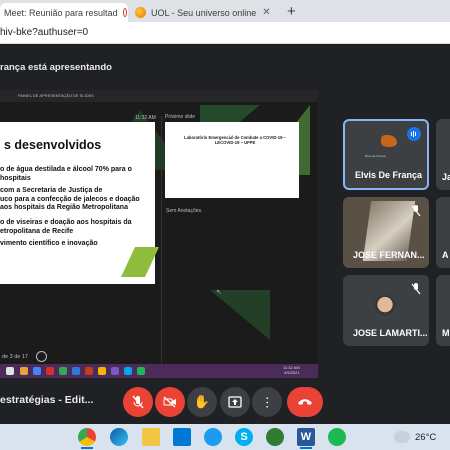 This screenshot has height=450, width=450. I want to click on avatar, so click(385, 307).